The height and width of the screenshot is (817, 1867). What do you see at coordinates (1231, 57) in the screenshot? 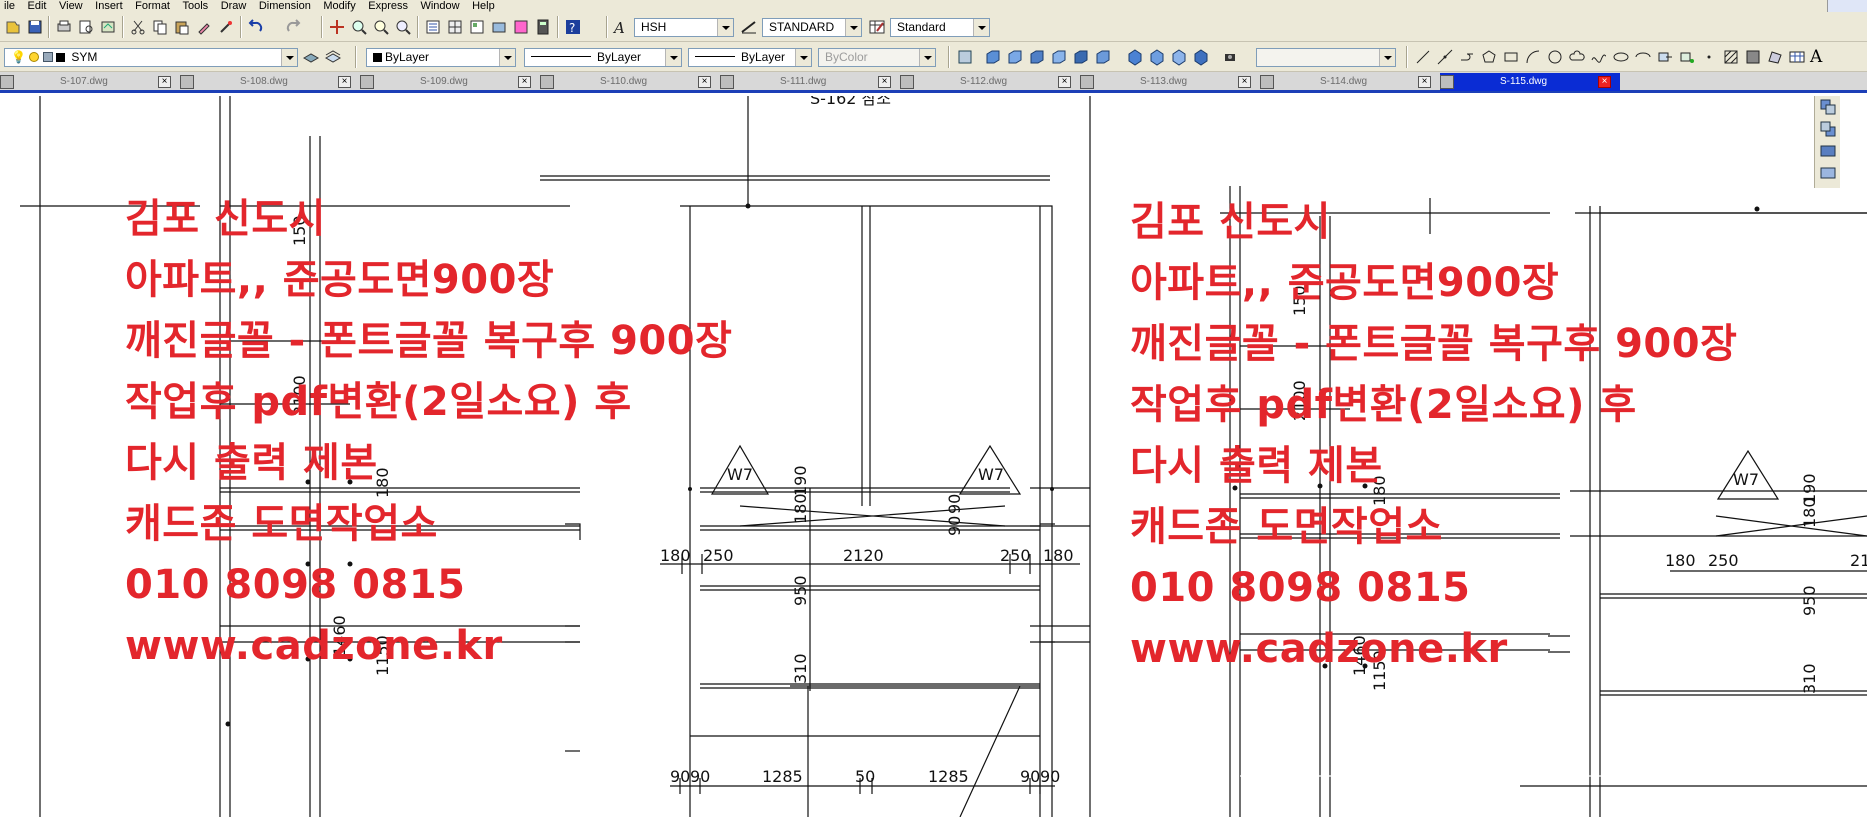
I see `camera-icon` at bounding box center [1231, 57].